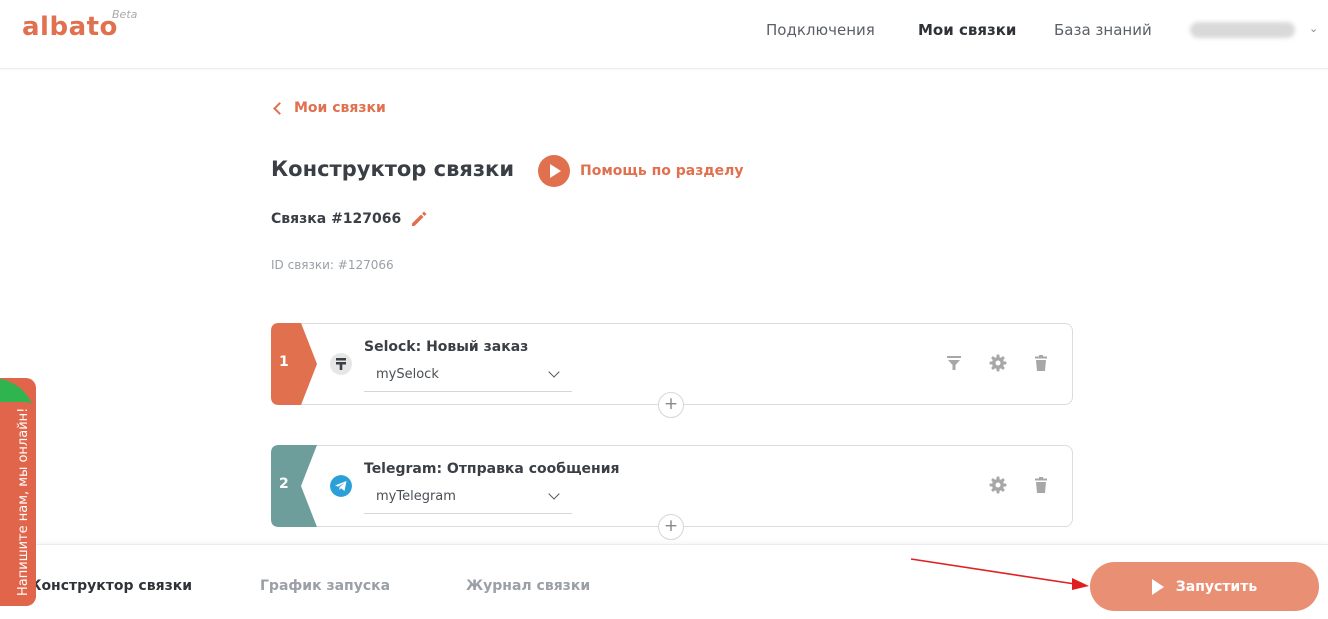 The height and width of the screenshot is (619, 1328). Describe the element at coordinates (1103, 30) in the screenshot. I see `nav-knowledge-base: База знаний` at that location.